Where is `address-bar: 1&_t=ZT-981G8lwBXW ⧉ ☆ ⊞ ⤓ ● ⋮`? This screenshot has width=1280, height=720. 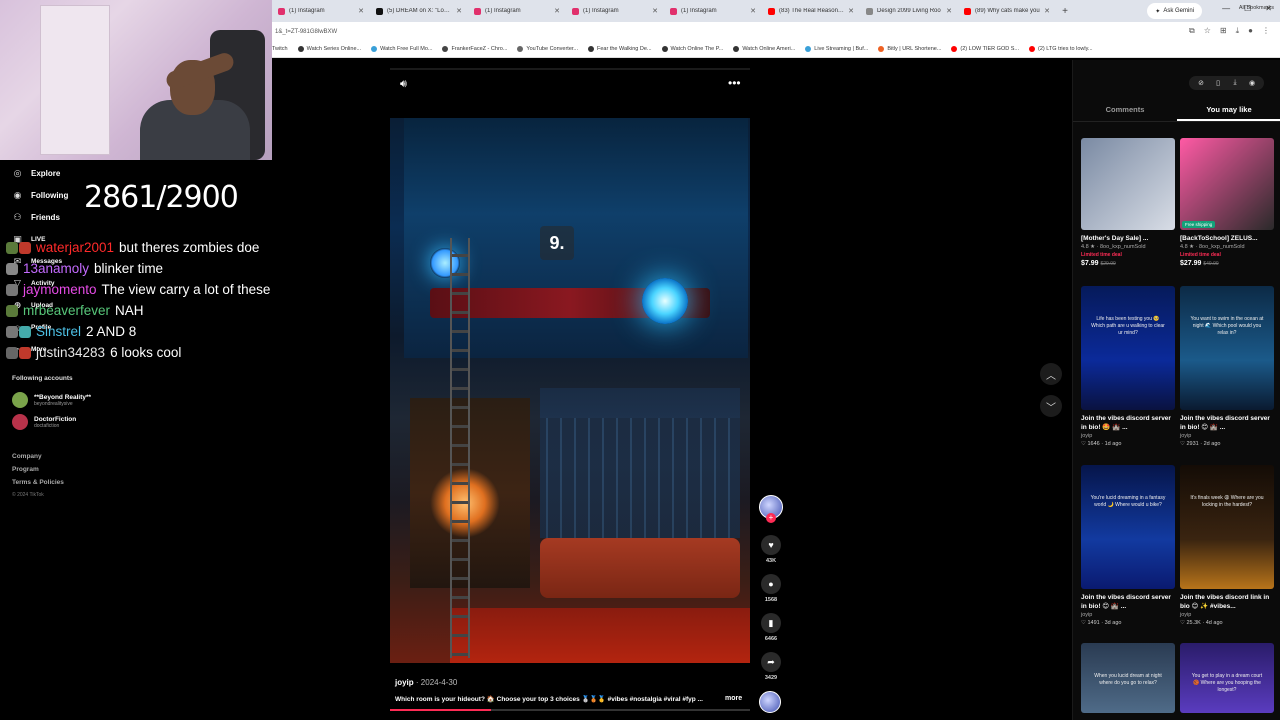 address-bar: 1&_t=ZT-981G8lwBXW ⧉ ☆ ⊞ ⤓ ● ⋮ is located at coordinates (776, 31).